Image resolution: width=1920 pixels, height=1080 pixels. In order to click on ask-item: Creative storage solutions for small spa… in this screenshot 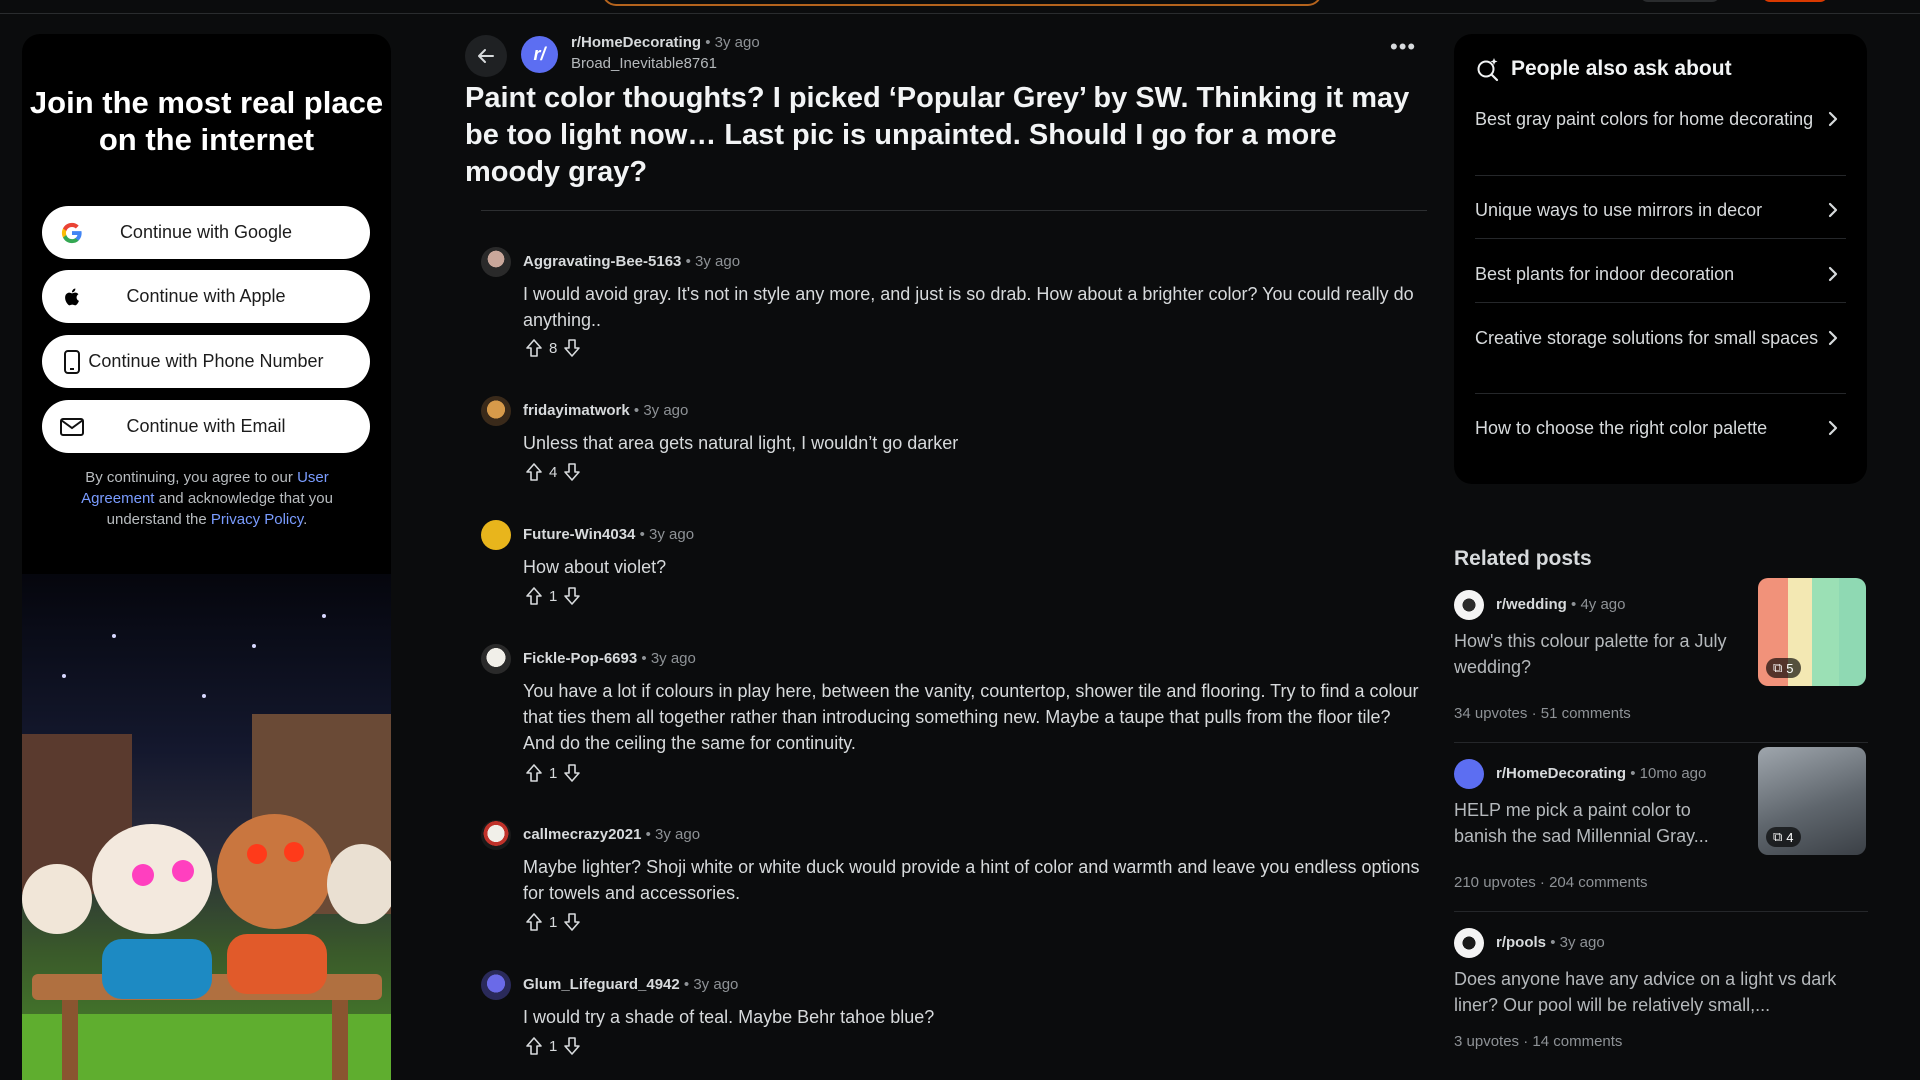, I will do `click(1660, 338)`.